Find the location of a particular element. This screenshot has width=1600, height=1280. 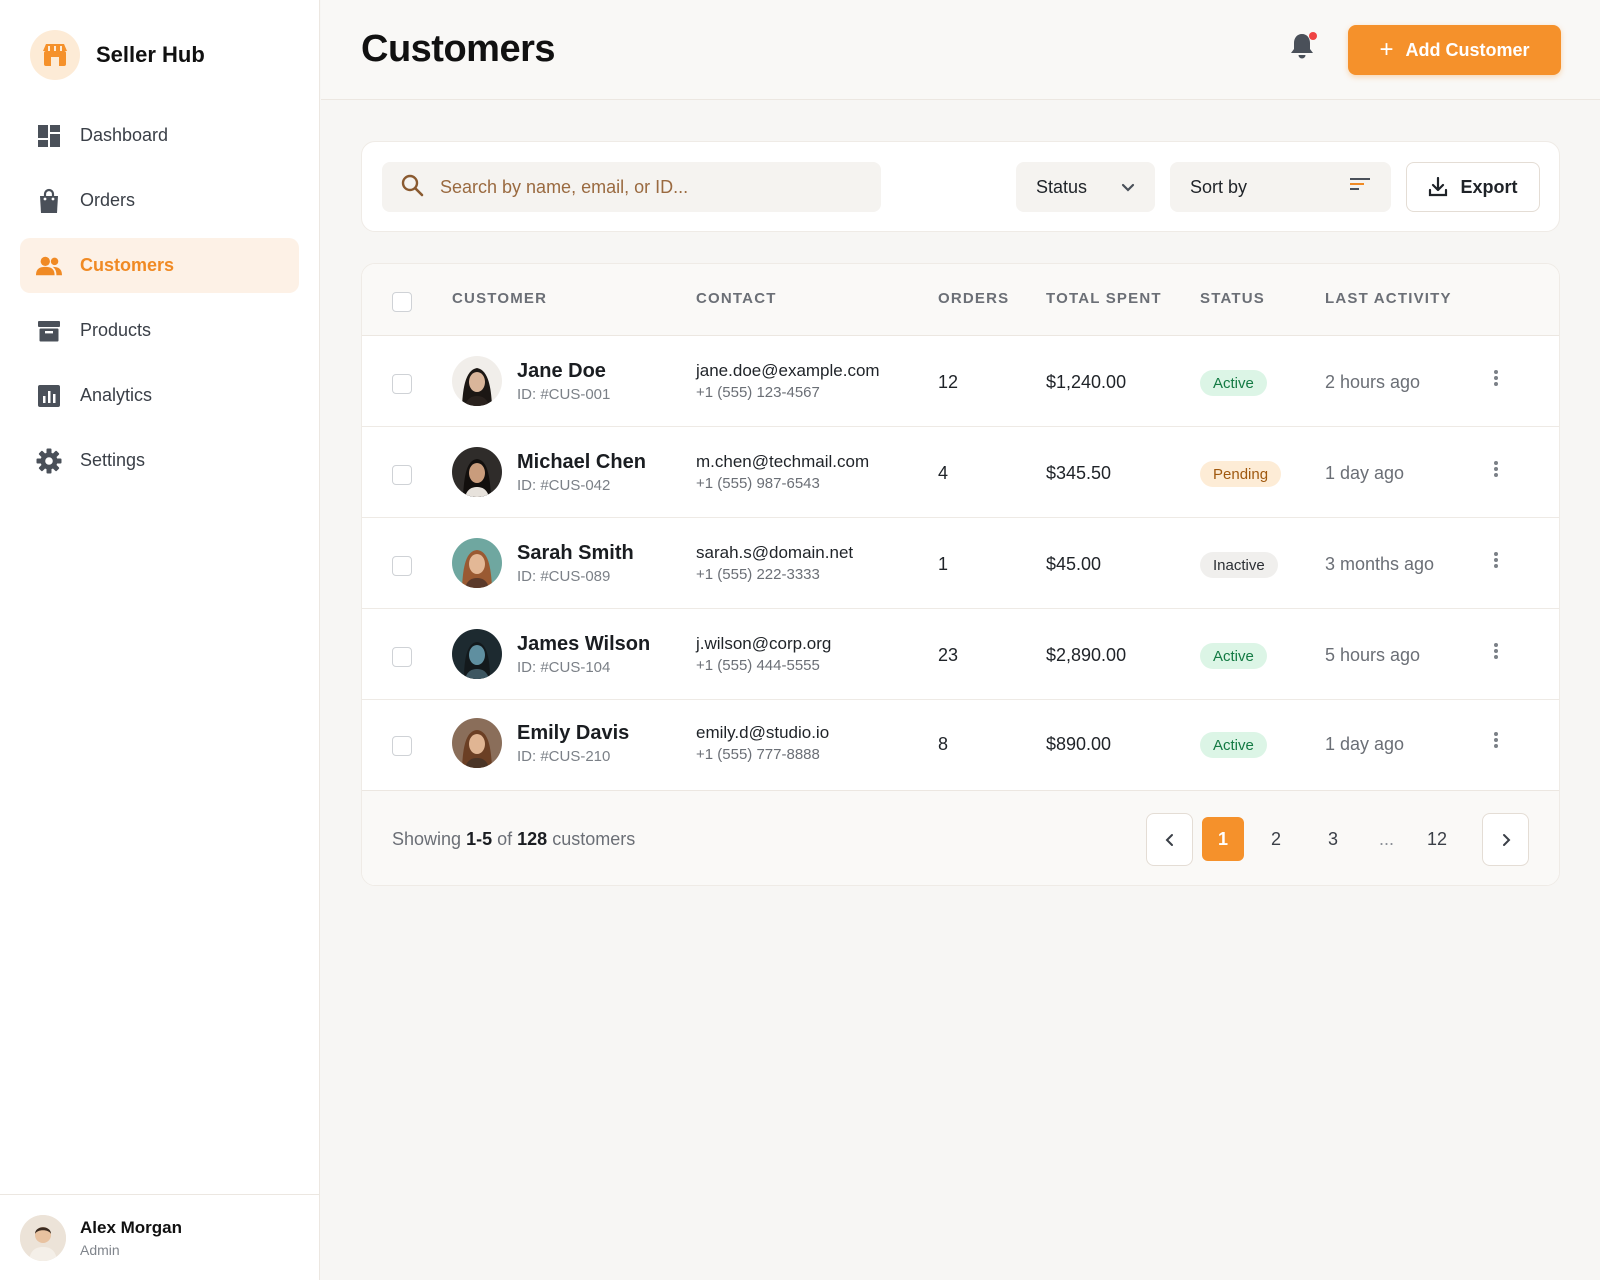

column-header-last-activity: LAST ACTIVITY is located at coordinates (1388, 298).